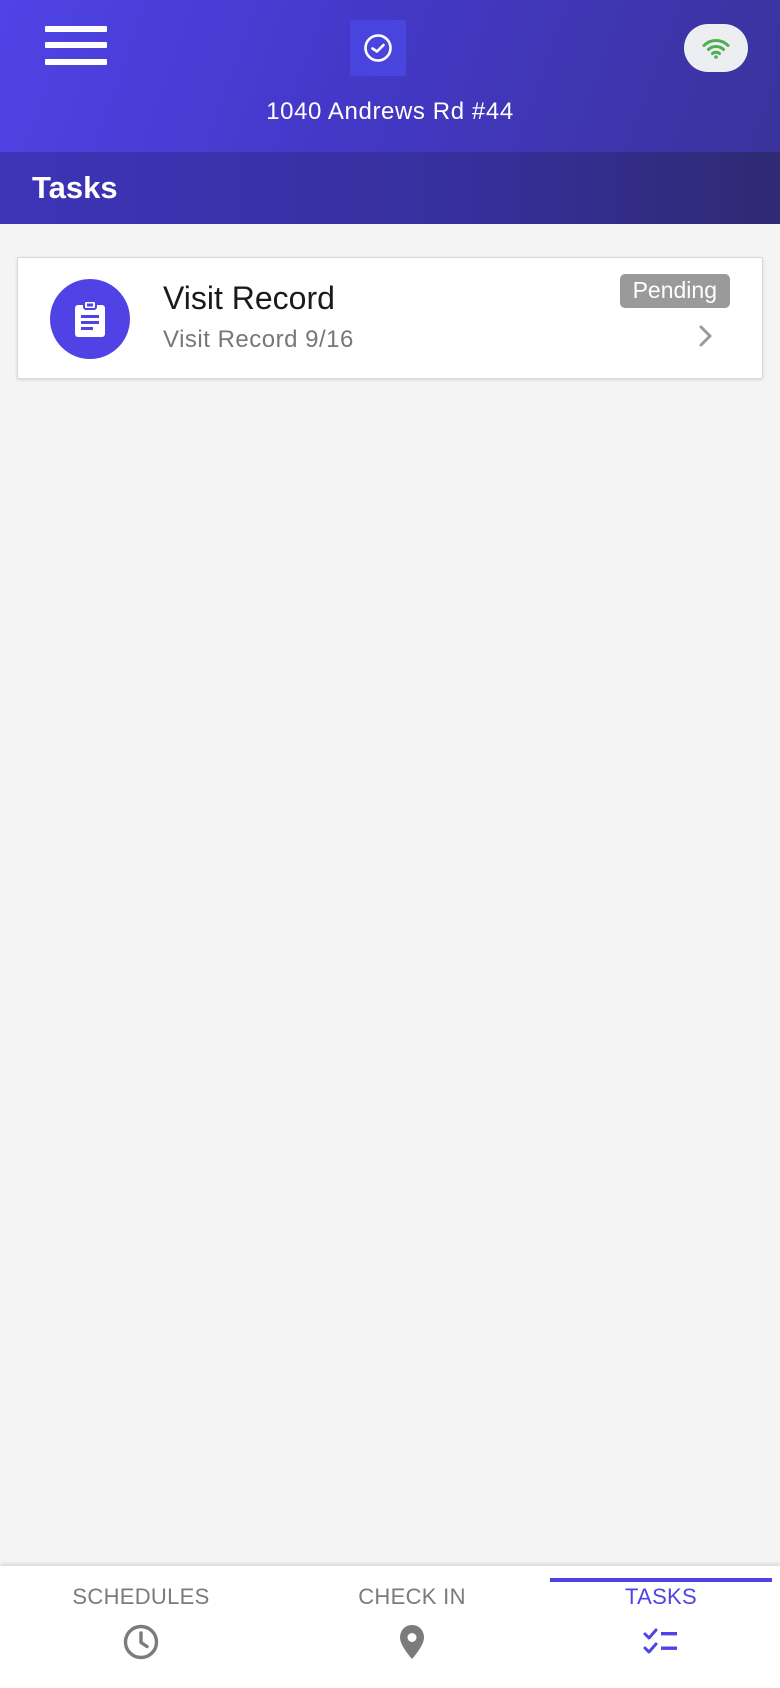  Describe the element at coordinates (258, 339) in the screenshot. I see `task-subtitle: Visit Record 9/16` at that location.